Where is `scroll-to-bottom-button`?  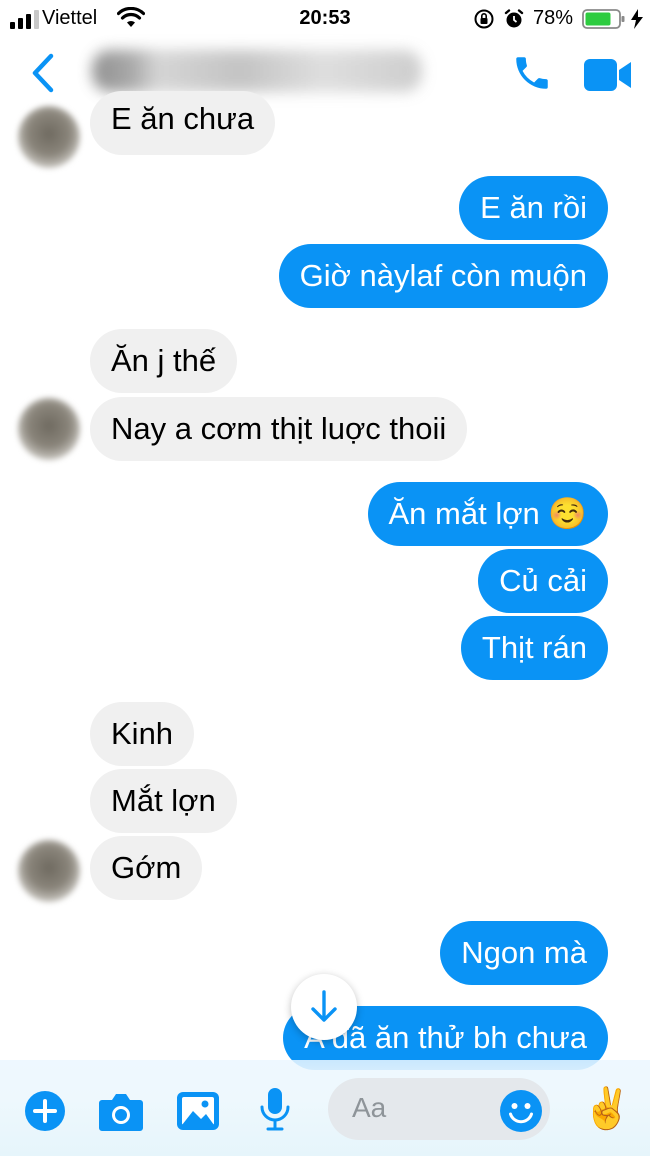
scroll-to-bottom-button is located at coordinates (324, 1007).